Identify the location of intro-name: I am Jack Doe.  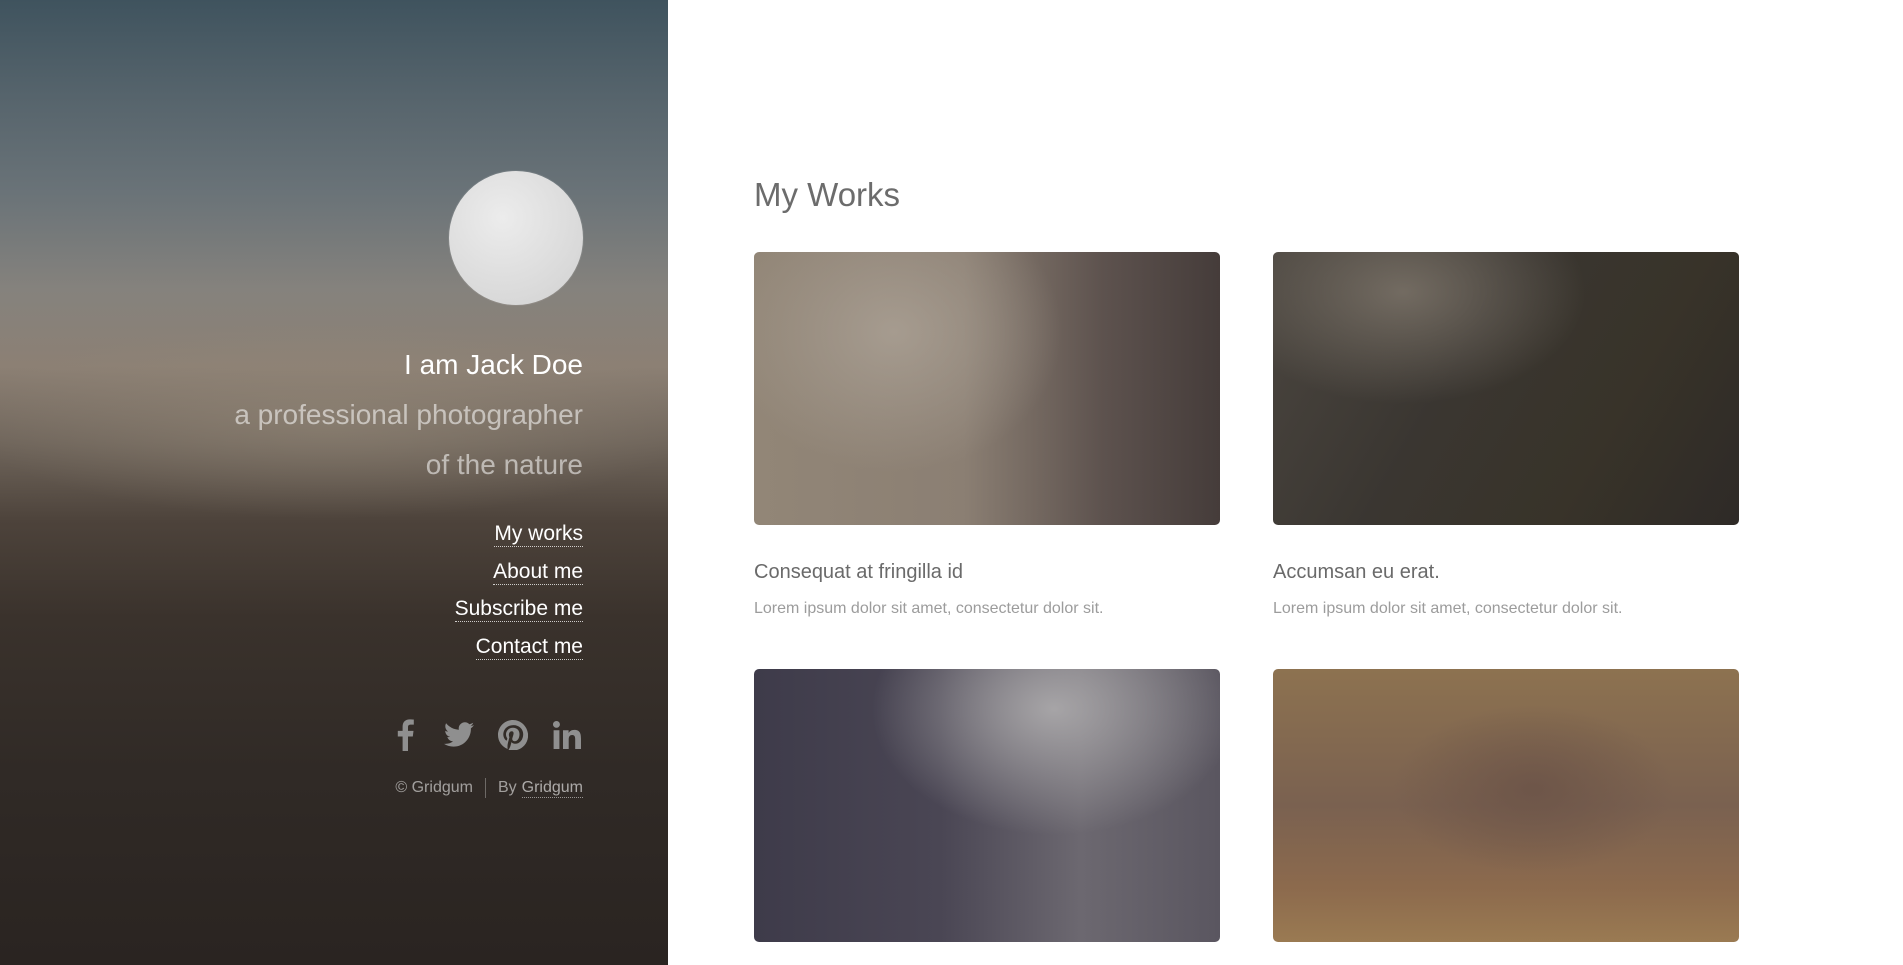
(493, 364).